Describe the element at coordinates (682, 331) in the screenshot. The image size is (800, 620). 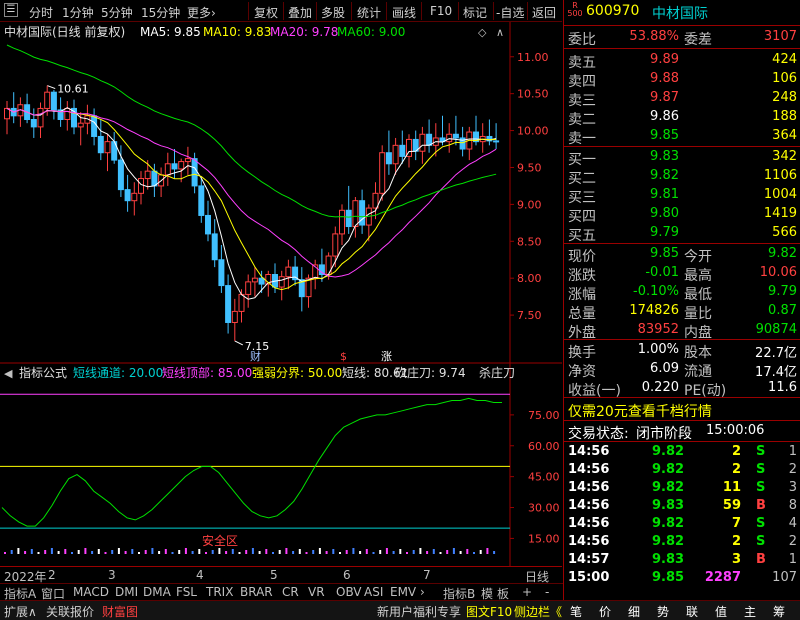
I see `quote-stat-row: 外盘 83952 内盘 90874` at that location.